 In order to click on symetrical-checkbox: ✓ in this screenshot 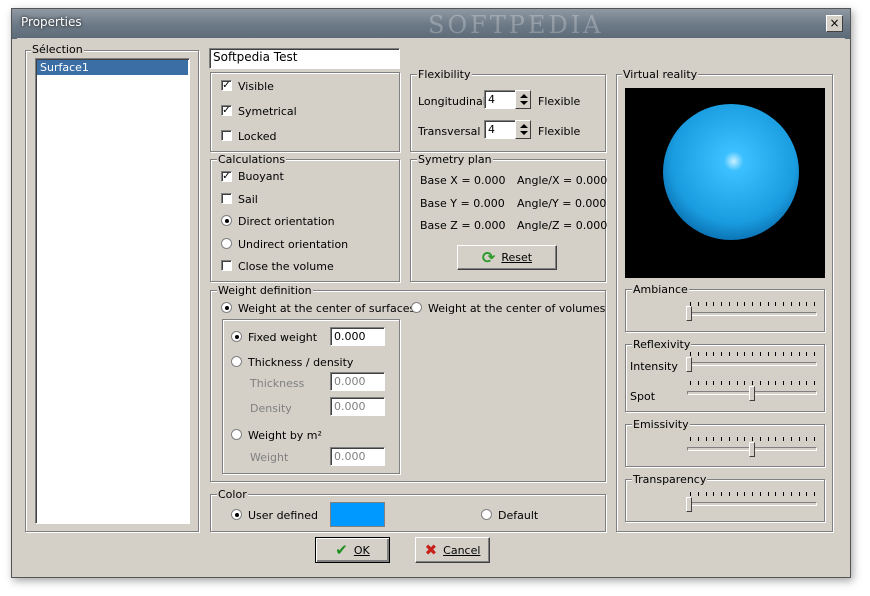, I will do `click(226, 110)`.